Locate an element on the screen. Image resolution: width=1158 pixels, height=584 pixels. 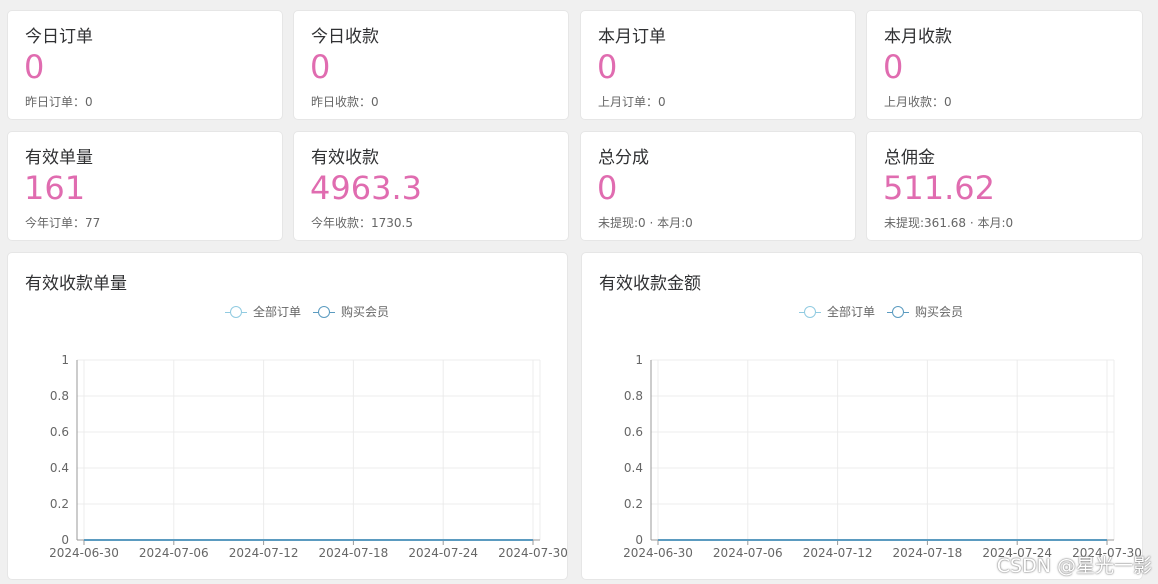
stat-title: 有效单量 is located at coordinates (59, 158).